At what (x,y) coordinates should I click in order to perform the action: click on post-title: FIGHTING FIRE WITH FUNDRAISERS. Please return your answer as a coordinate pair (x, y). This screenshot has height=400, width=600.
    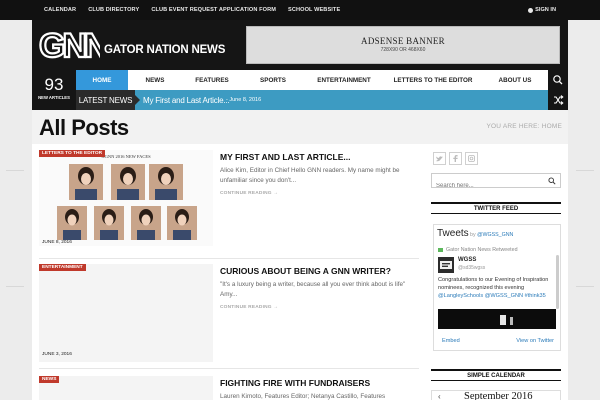
    Looking at the image, I should click on (295, 383).